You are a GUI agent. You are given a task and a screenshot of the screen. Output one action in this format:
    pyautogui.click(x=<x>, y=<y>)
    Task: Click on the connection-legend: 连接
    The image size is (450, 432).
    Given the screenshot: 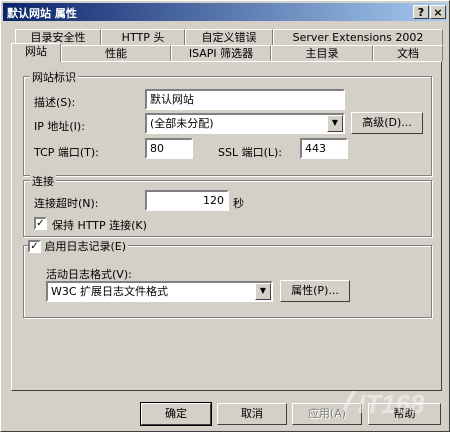 What is the action you would take?
    pyautogui.click(x=43, y=181)
    